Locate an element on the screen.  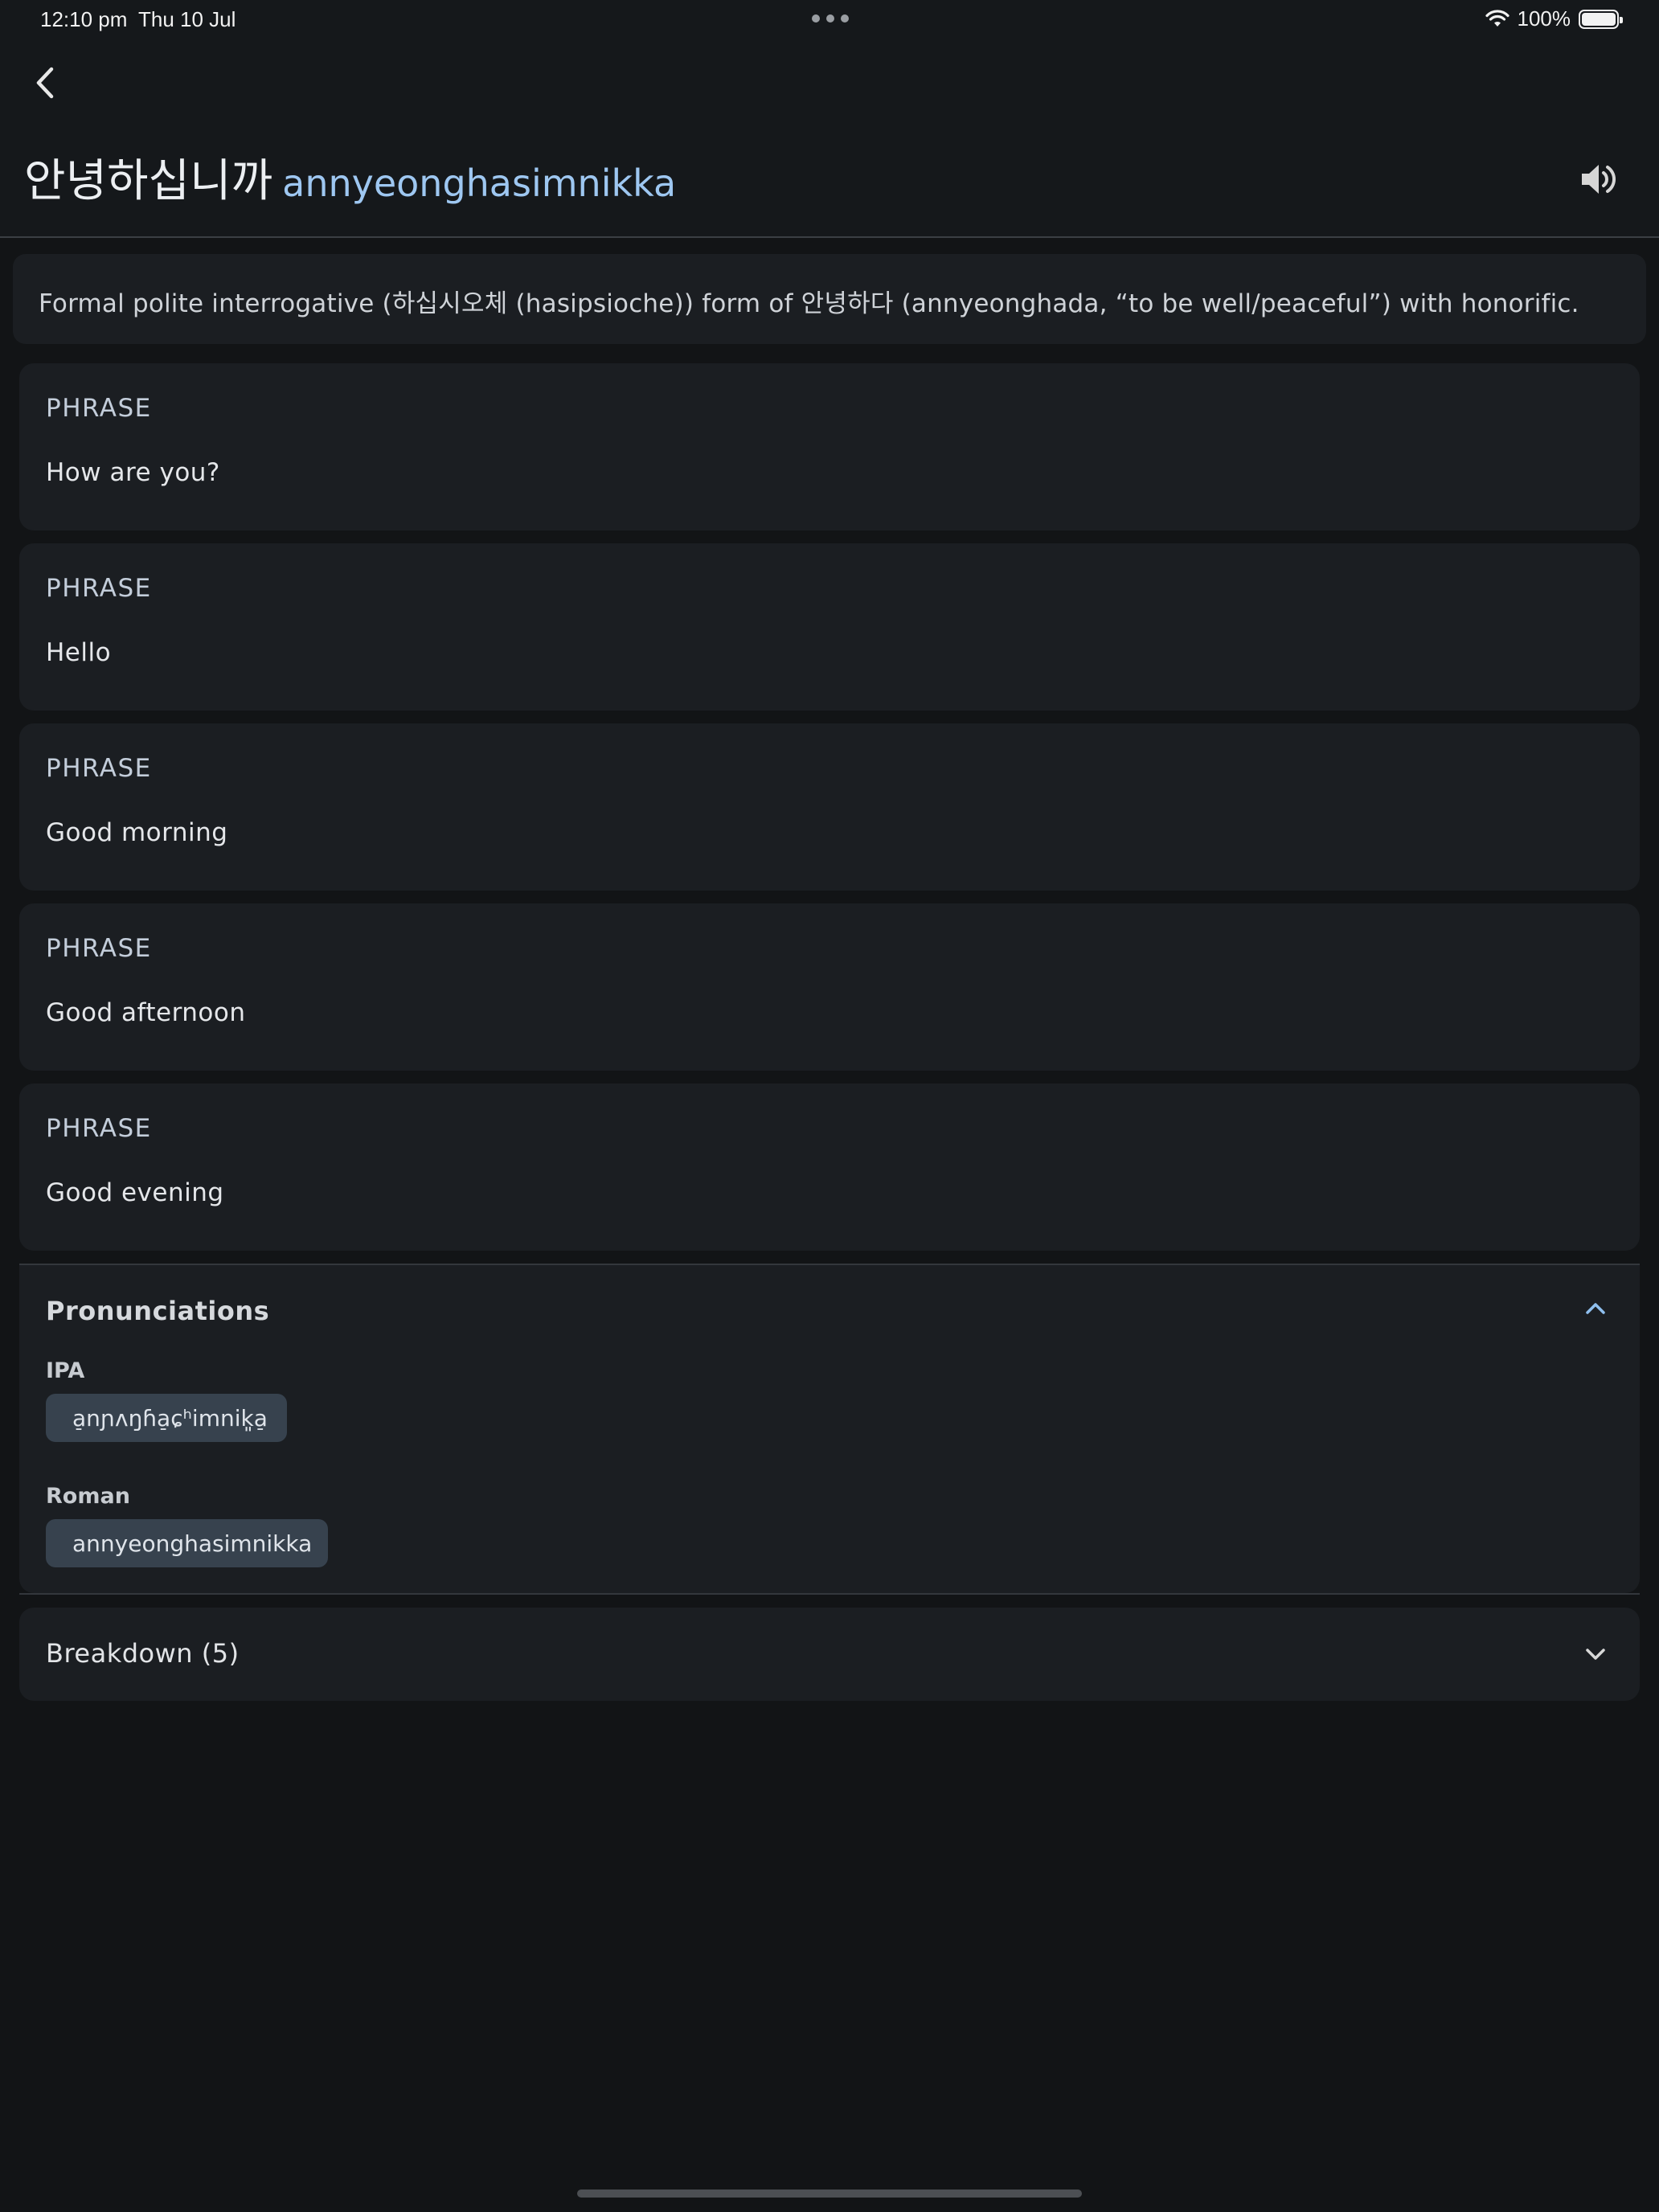
sense-card: PHRASE Hello is located at coordinates (829, 627).